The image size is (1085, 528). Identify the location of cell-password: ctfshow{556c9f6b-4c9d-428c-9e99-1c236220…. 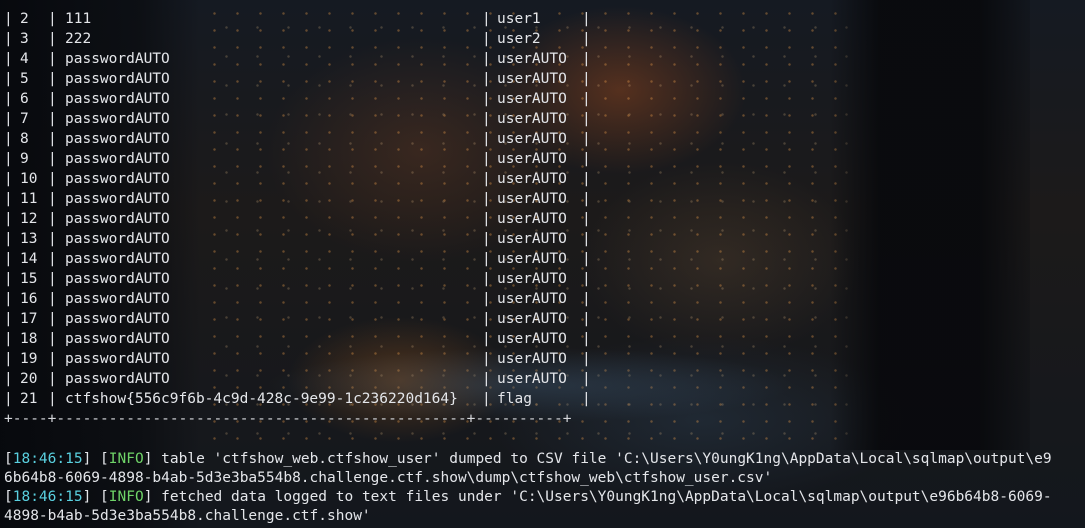
(261, 399).